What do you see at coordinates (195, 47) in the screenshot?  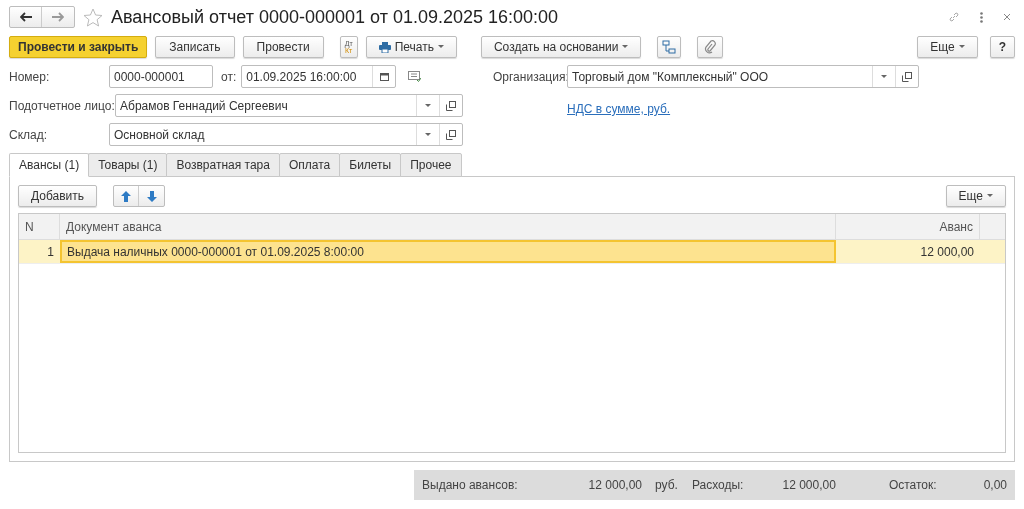 I see `toolbar-button: Записать` at bounding box center [195, 47].